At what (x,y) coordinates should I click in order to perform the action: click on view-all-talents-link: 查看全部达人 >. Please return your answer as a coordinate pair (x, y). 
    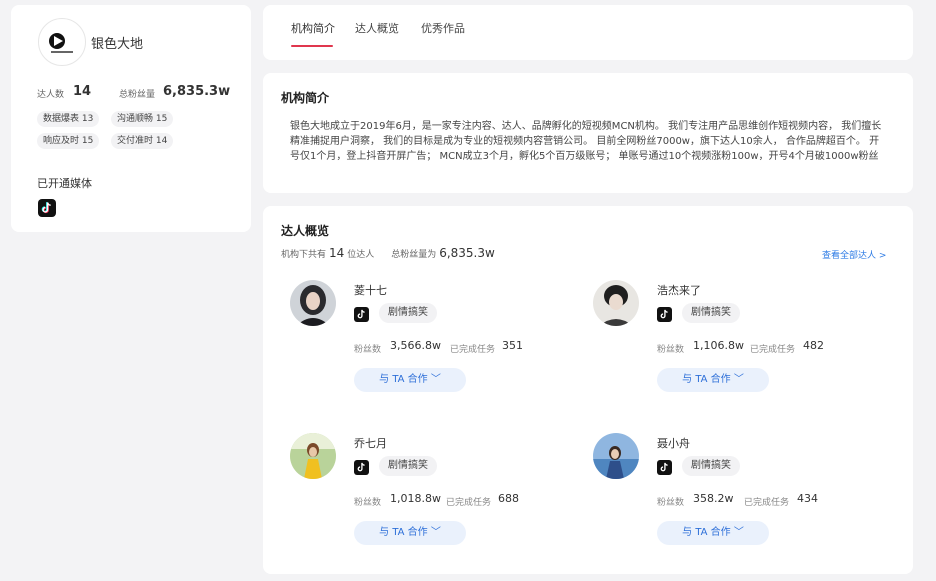
    Looking at the image, I should click on (854, 254).